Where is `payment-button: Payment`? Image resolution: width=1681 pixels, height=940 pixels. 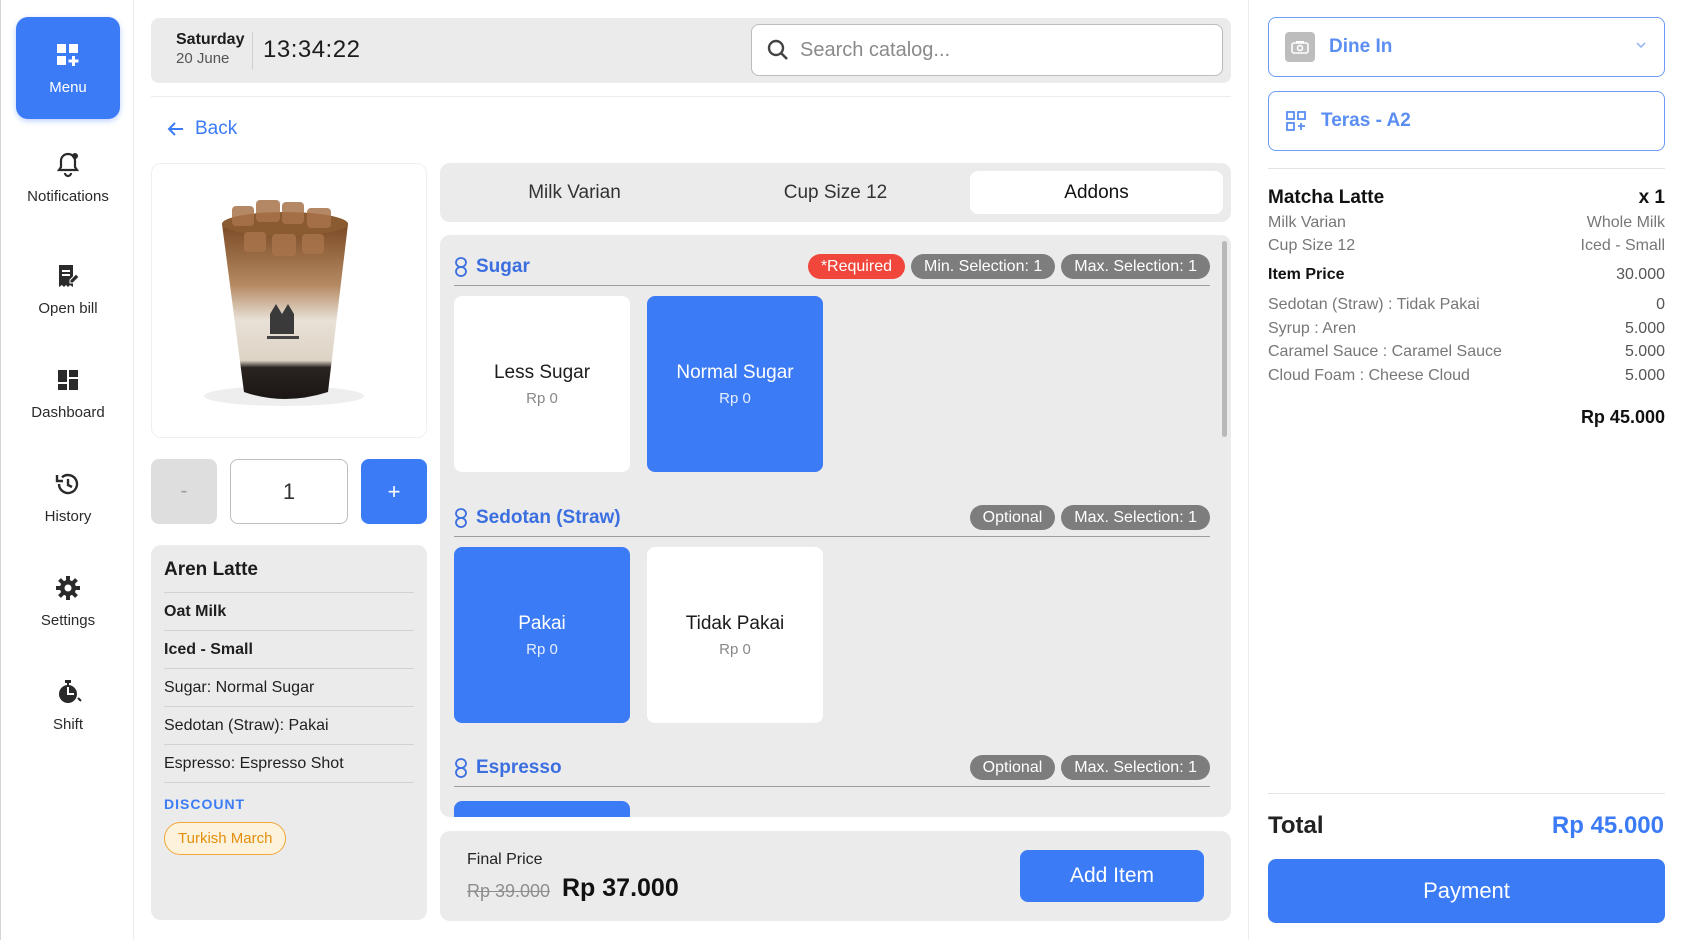 payment-button: Payment is located at coordinates (1466, 891).